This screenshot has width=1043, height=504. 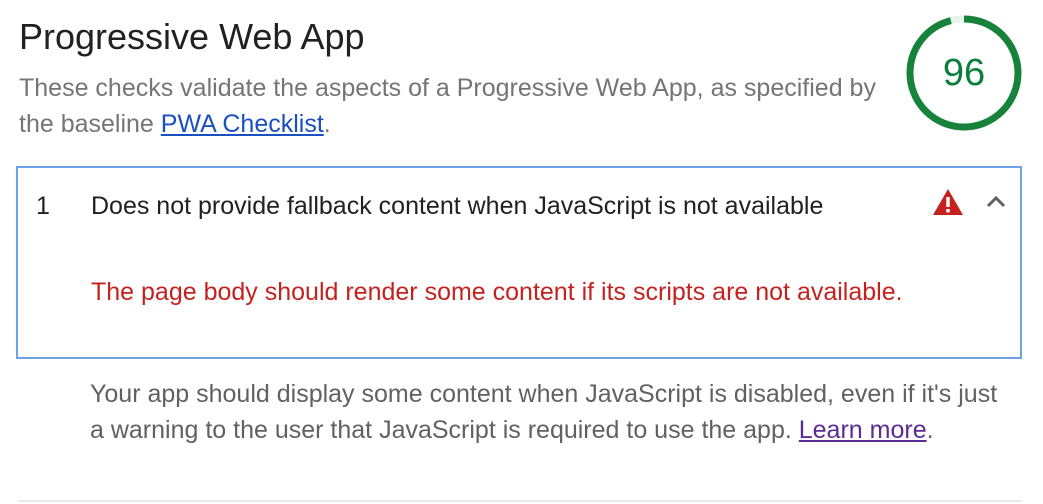 What do you see at coordinates (327, 124) in the screenshot?
I see `description-suffix: .` at bounding box center [327, 124].